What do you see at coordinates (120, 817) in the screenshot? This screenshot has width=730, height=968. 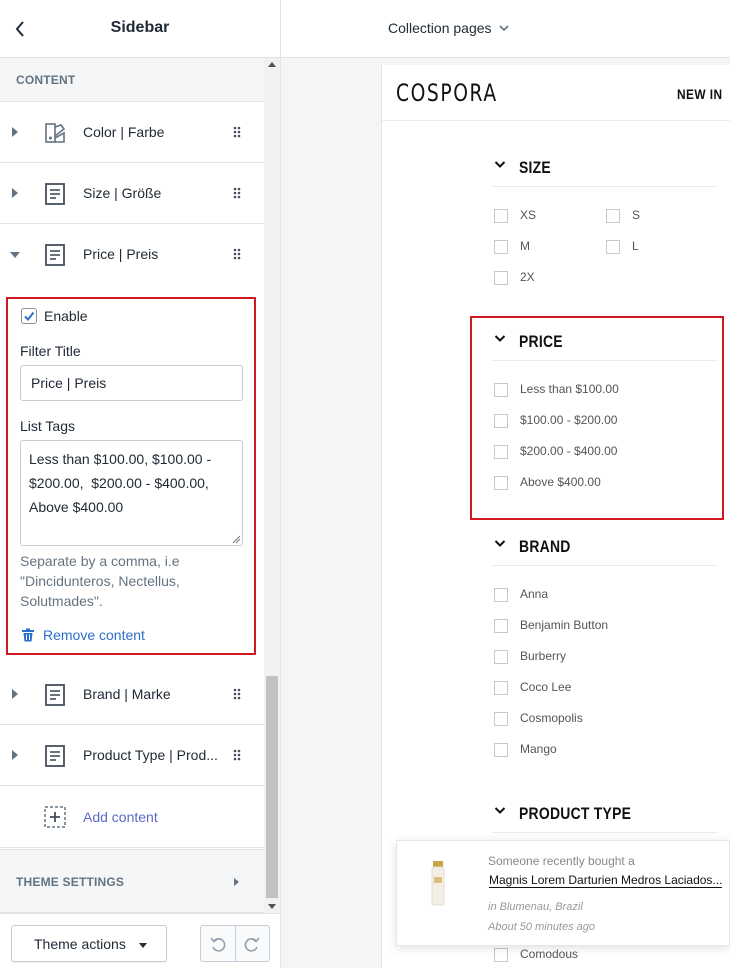 I see `add-content-label: Add content` at bounding box center [120, 817].